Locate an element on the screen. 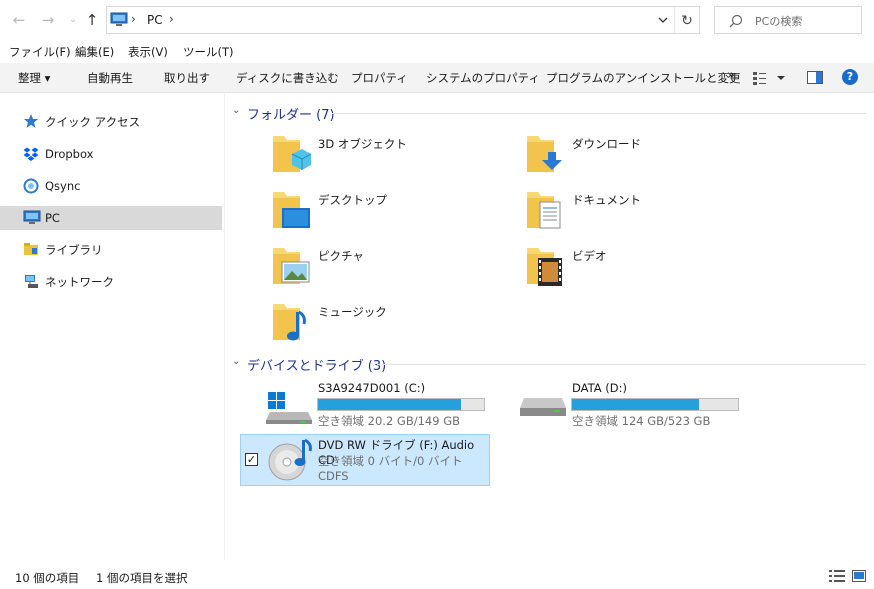 This screenshot has height=589, width=874. sidebar-item-label: PC is located at coordinates (52, 218).